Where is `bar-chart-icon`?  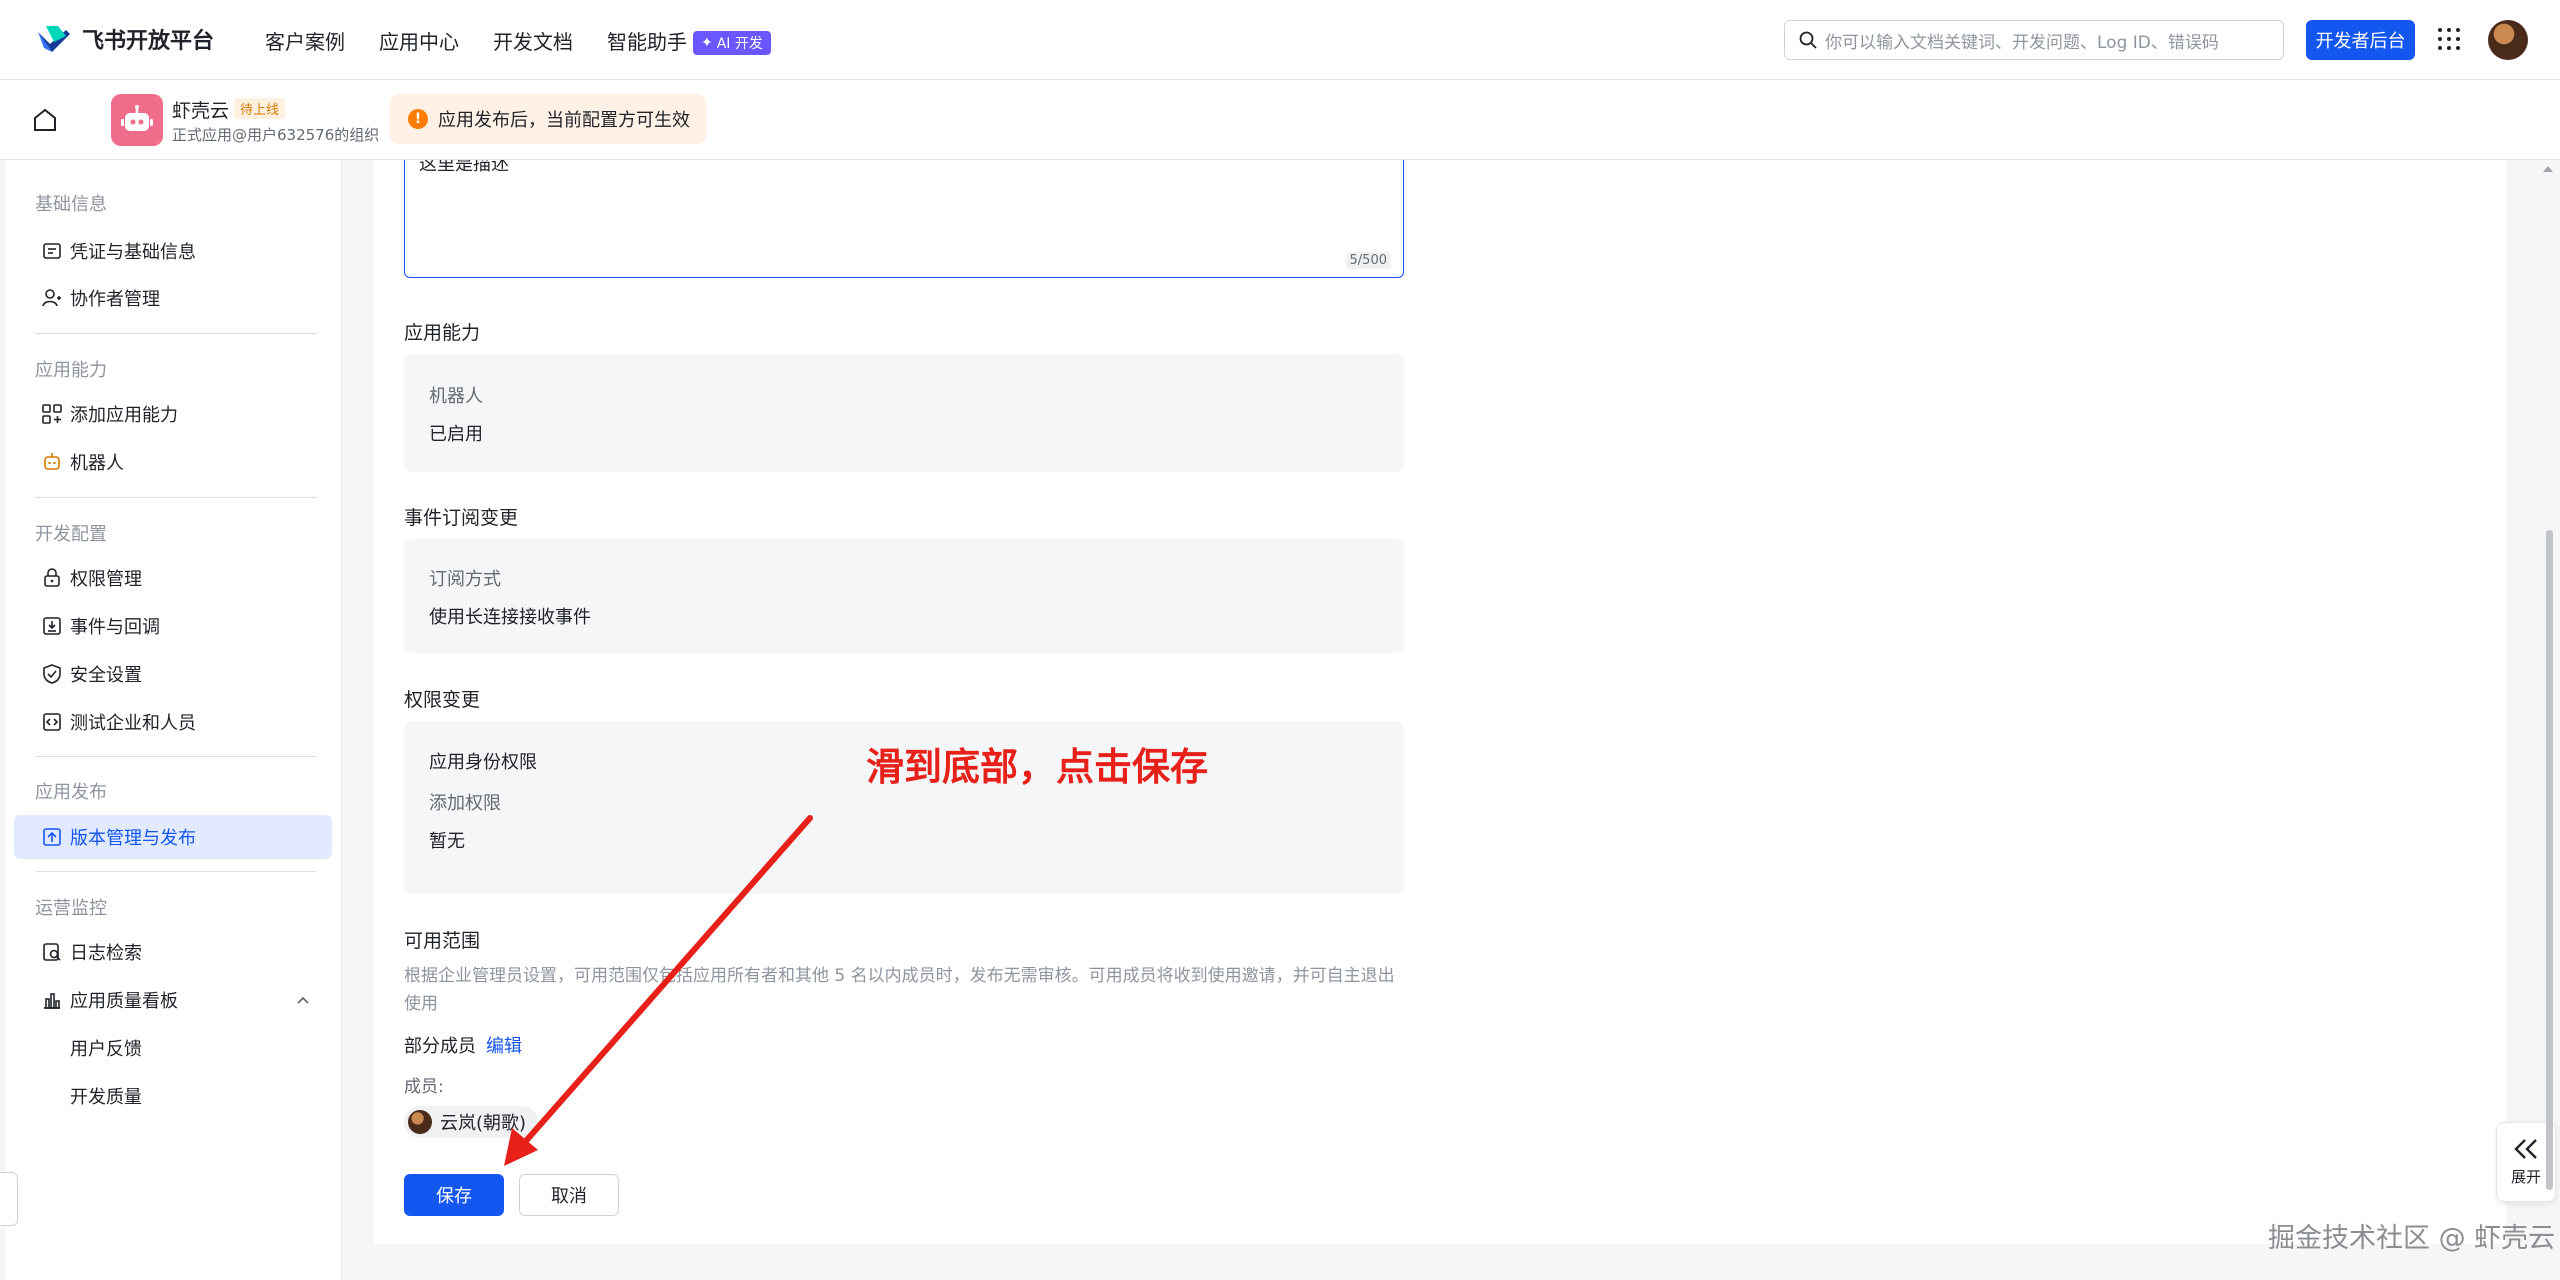 bar-chart-icon is located at coordinates (52, 1001).